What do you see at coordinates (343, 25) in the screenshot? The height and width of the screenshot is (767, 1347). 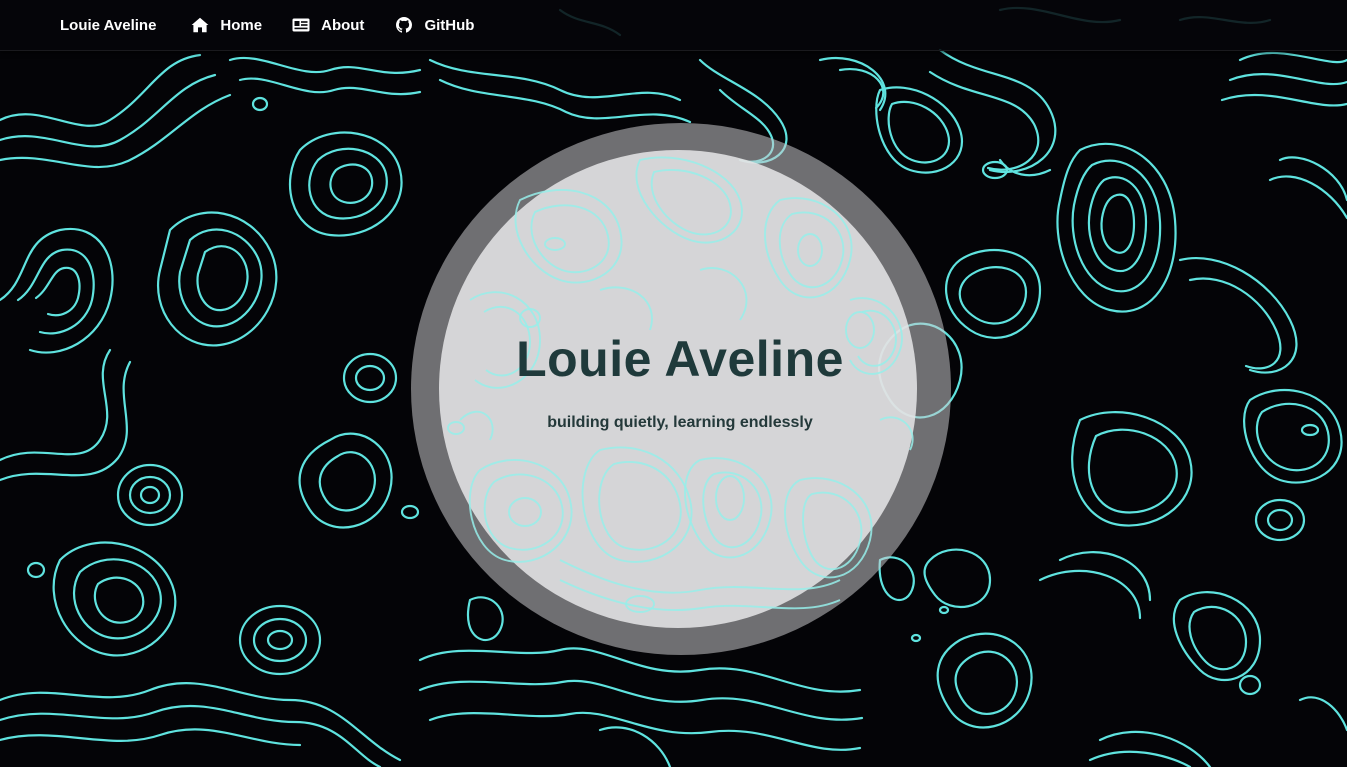 I see `nav-about-label: About` at bounding box center [343, 25].